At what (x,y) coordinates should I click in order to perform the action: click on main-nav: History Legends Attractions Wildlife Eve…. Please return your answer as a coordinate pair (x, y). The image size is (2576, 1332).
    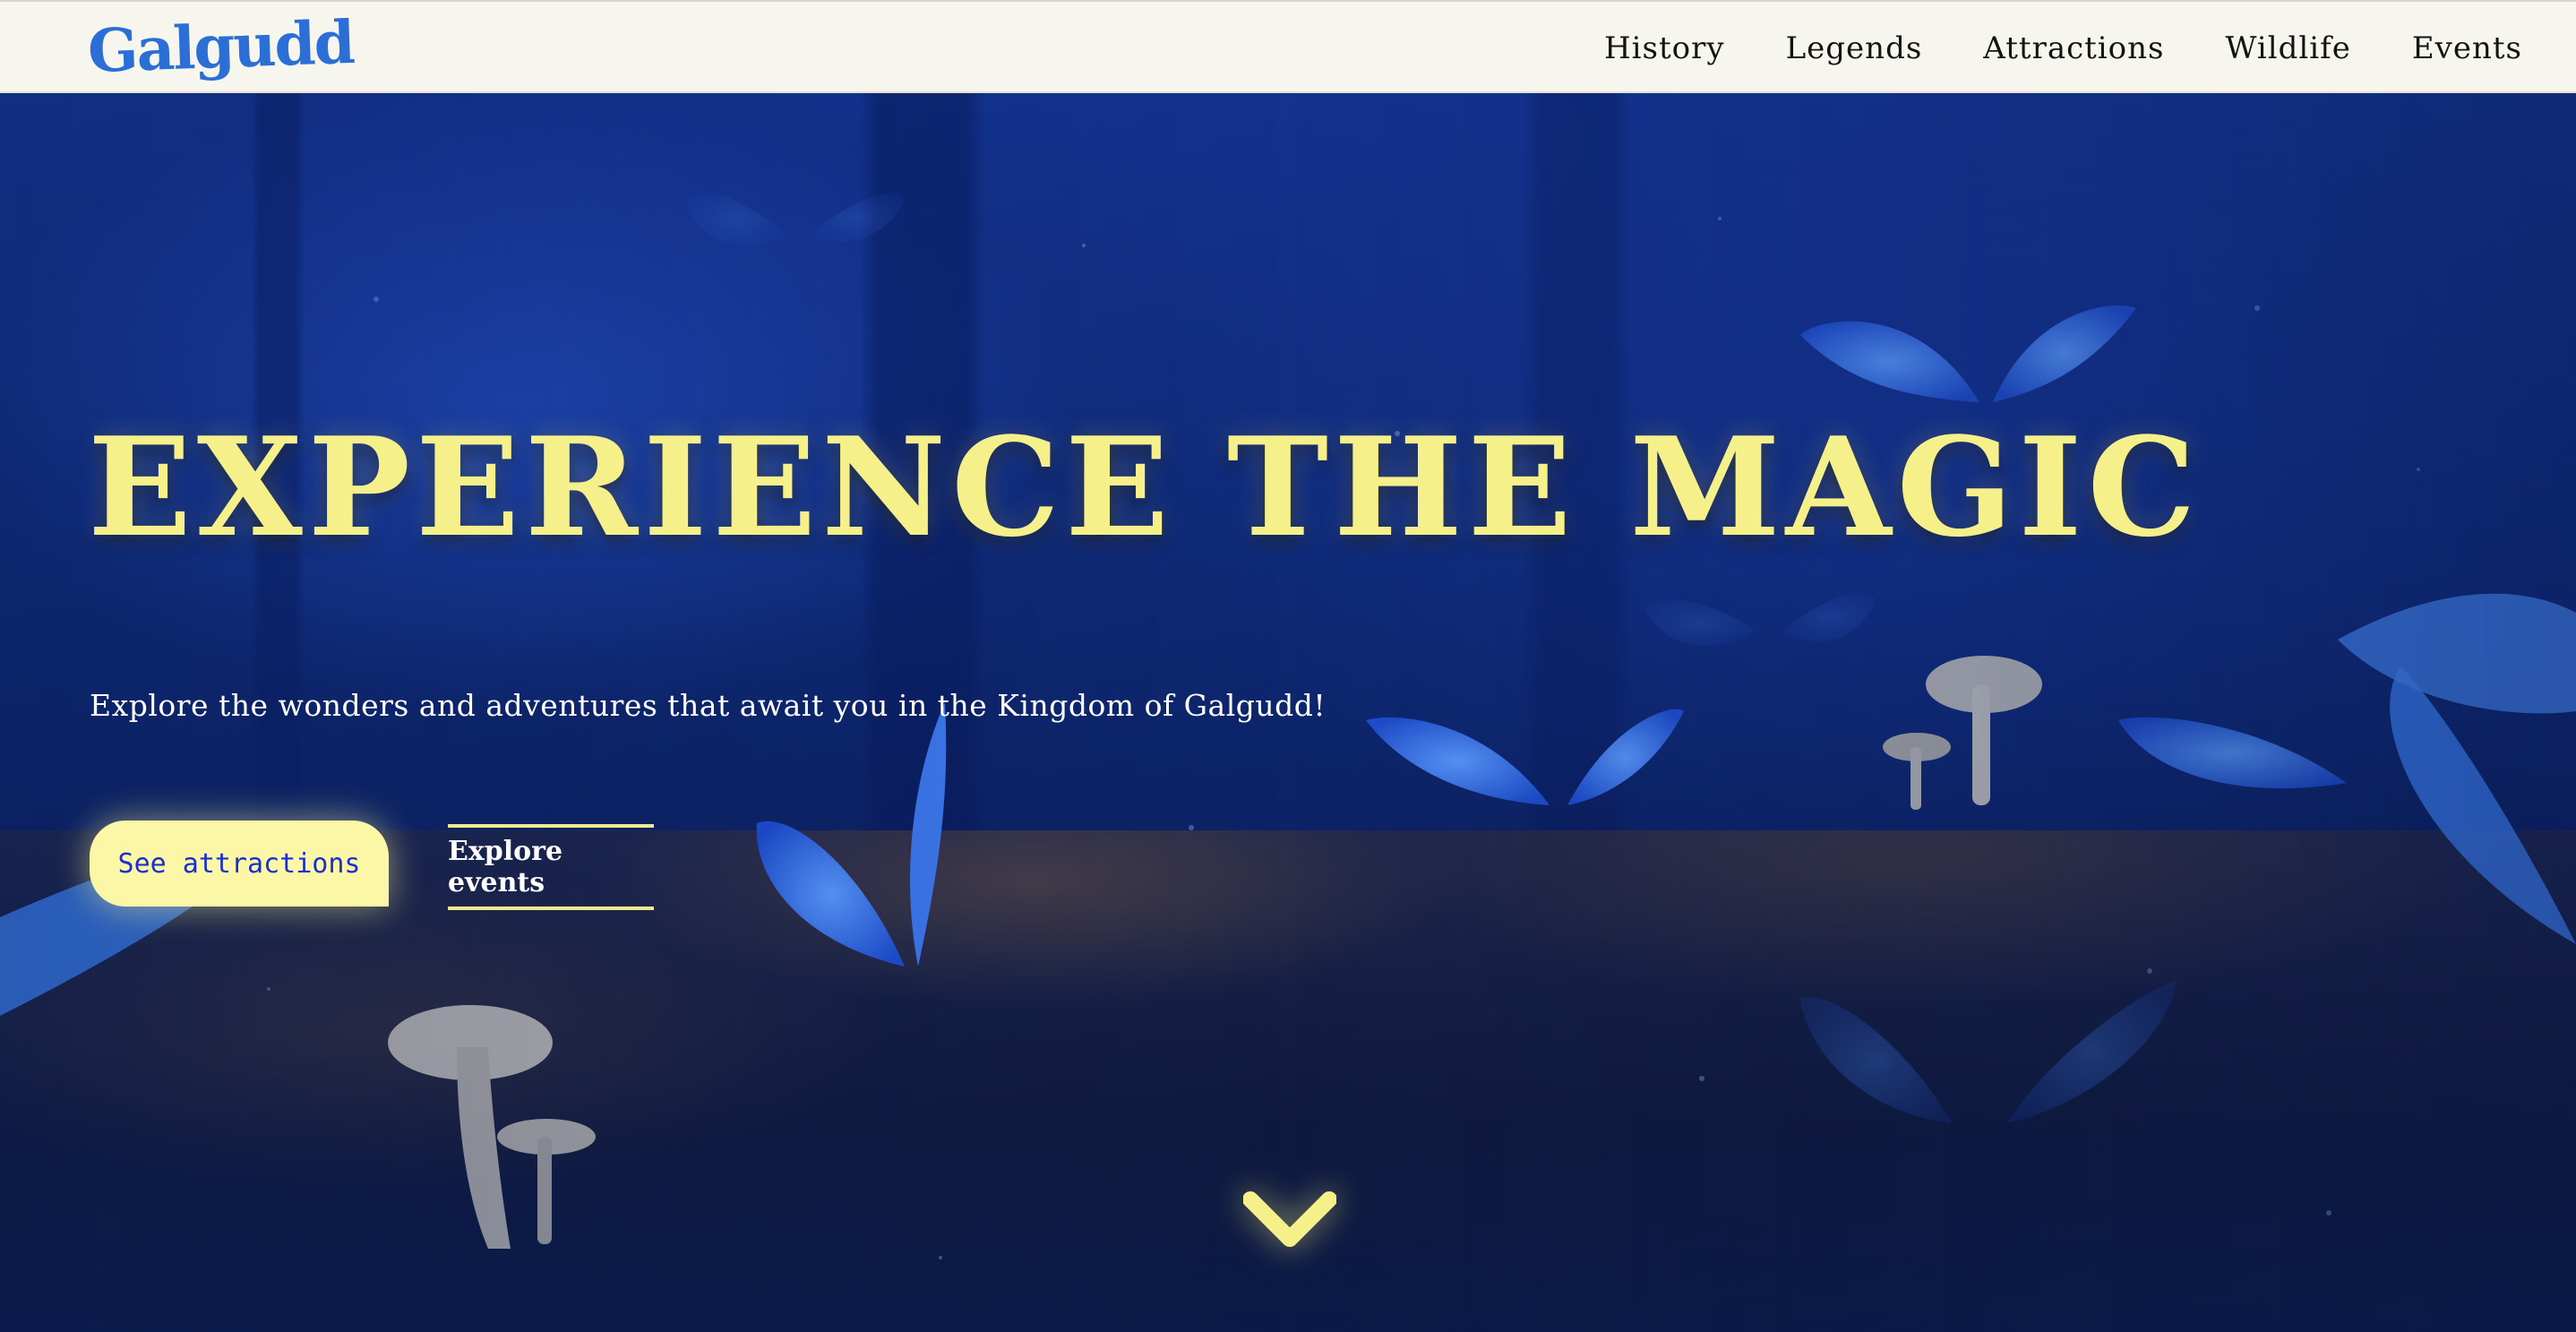
    Looking at the image, I should click on (2063, 48).